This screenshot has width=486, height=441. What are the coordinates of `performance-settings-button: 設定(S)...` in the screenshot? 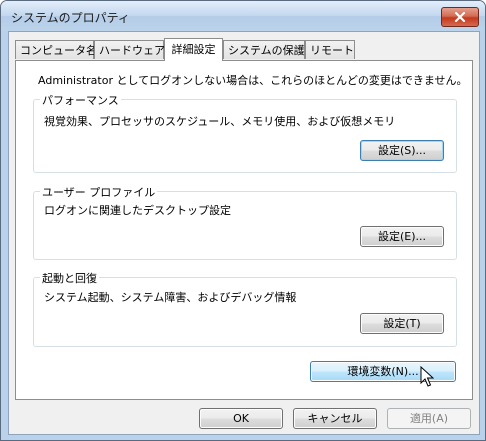 It's located at (402, 150).